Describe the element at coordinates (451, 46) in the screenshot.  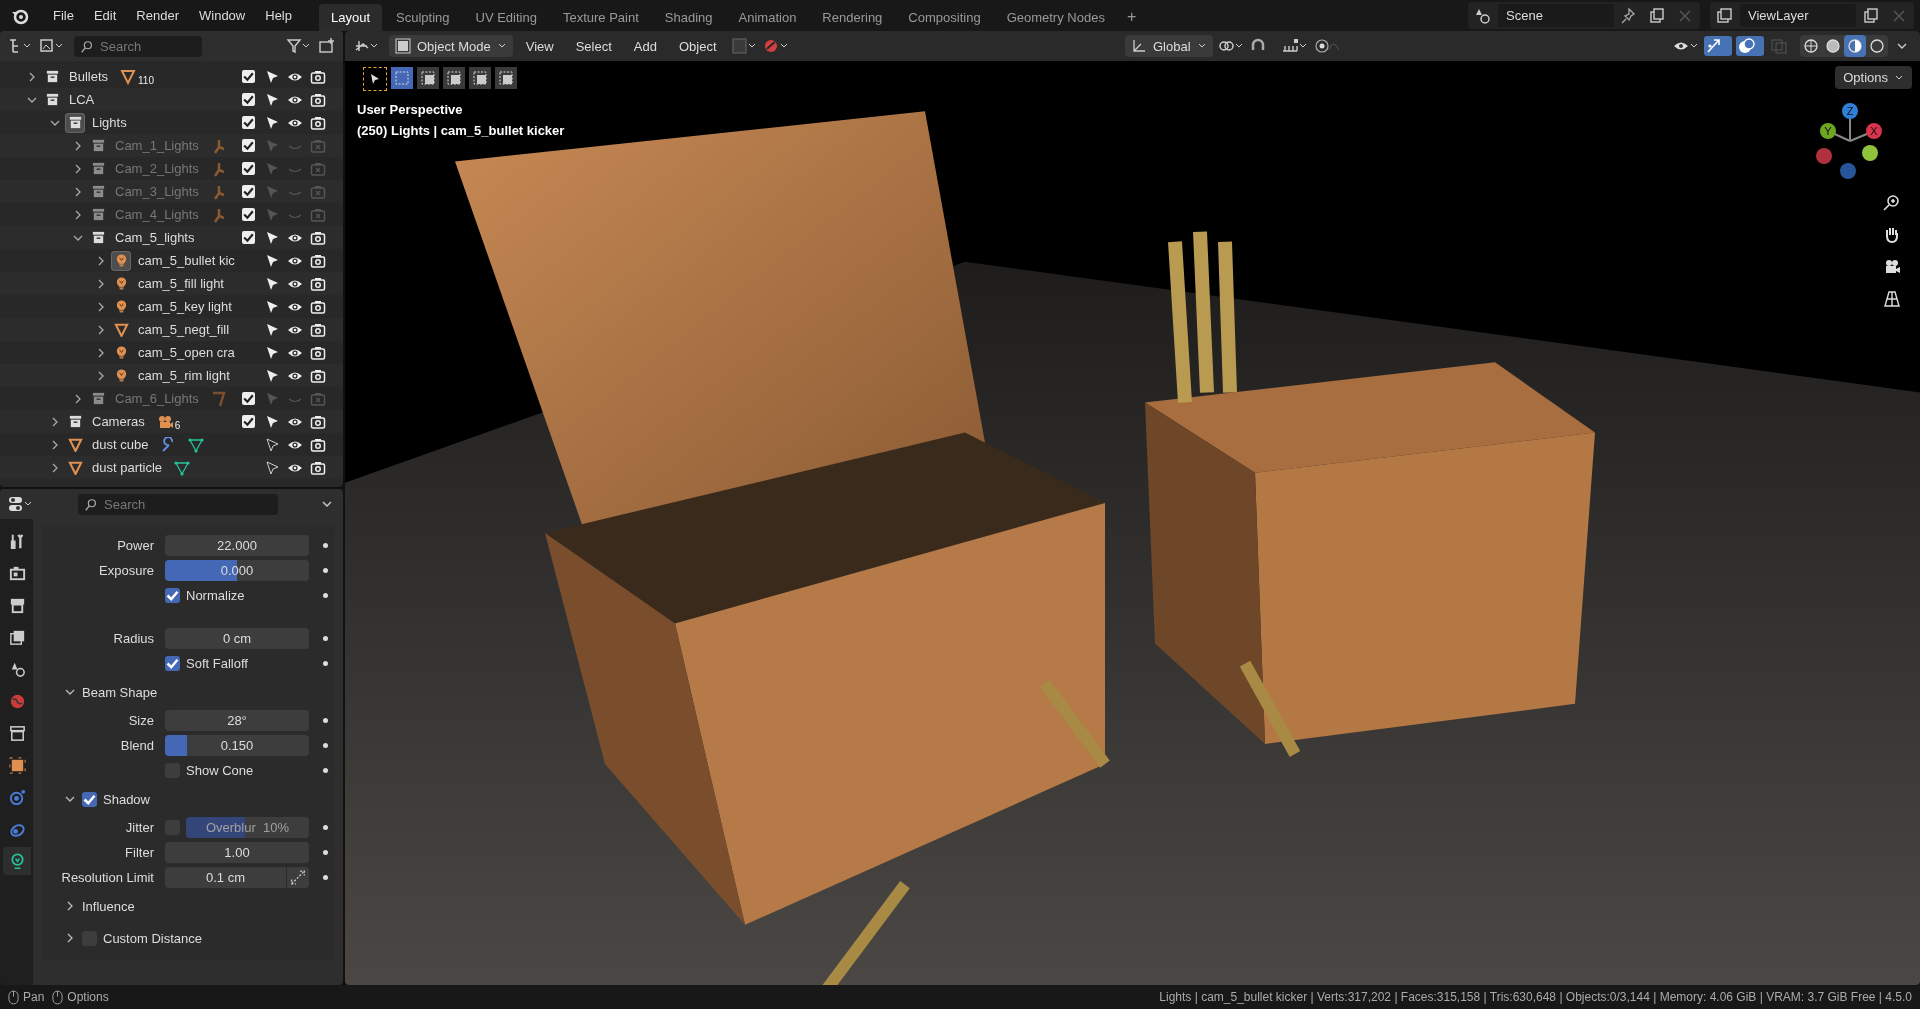
I see `mode-dropdown: Object Mode` at that location.